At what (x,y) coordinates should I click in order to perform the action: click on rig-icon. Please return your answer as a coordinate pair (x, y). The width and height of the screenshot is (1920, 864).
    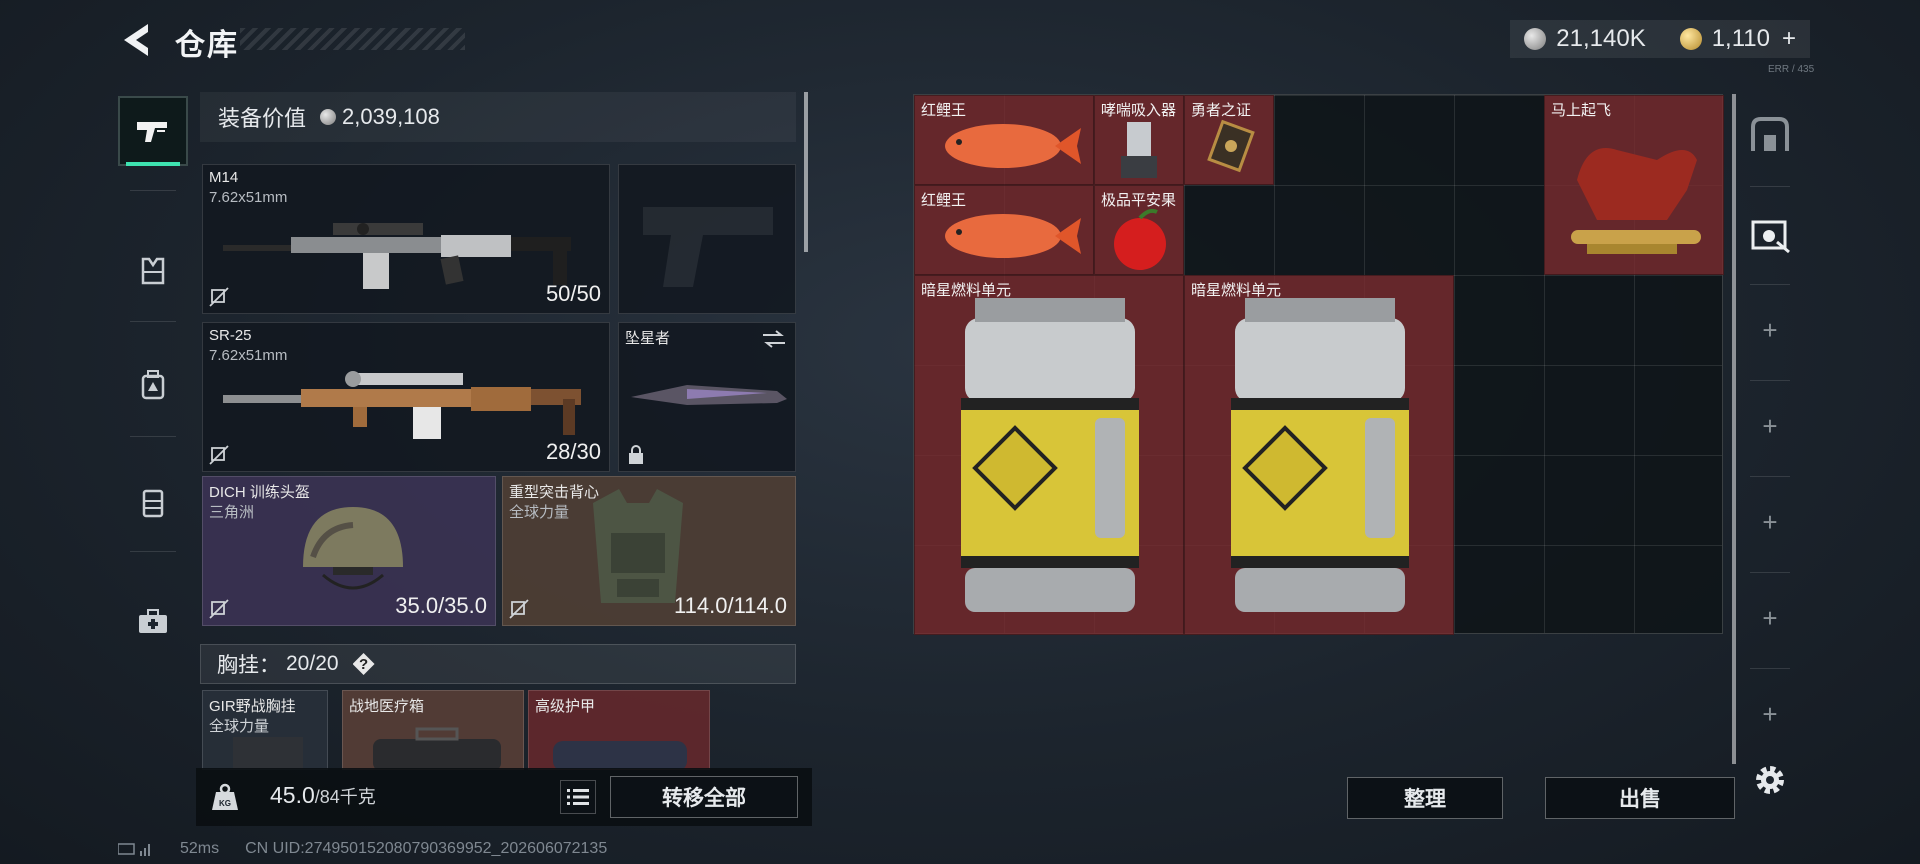
    Looking at the image, I should click on (153, 503).